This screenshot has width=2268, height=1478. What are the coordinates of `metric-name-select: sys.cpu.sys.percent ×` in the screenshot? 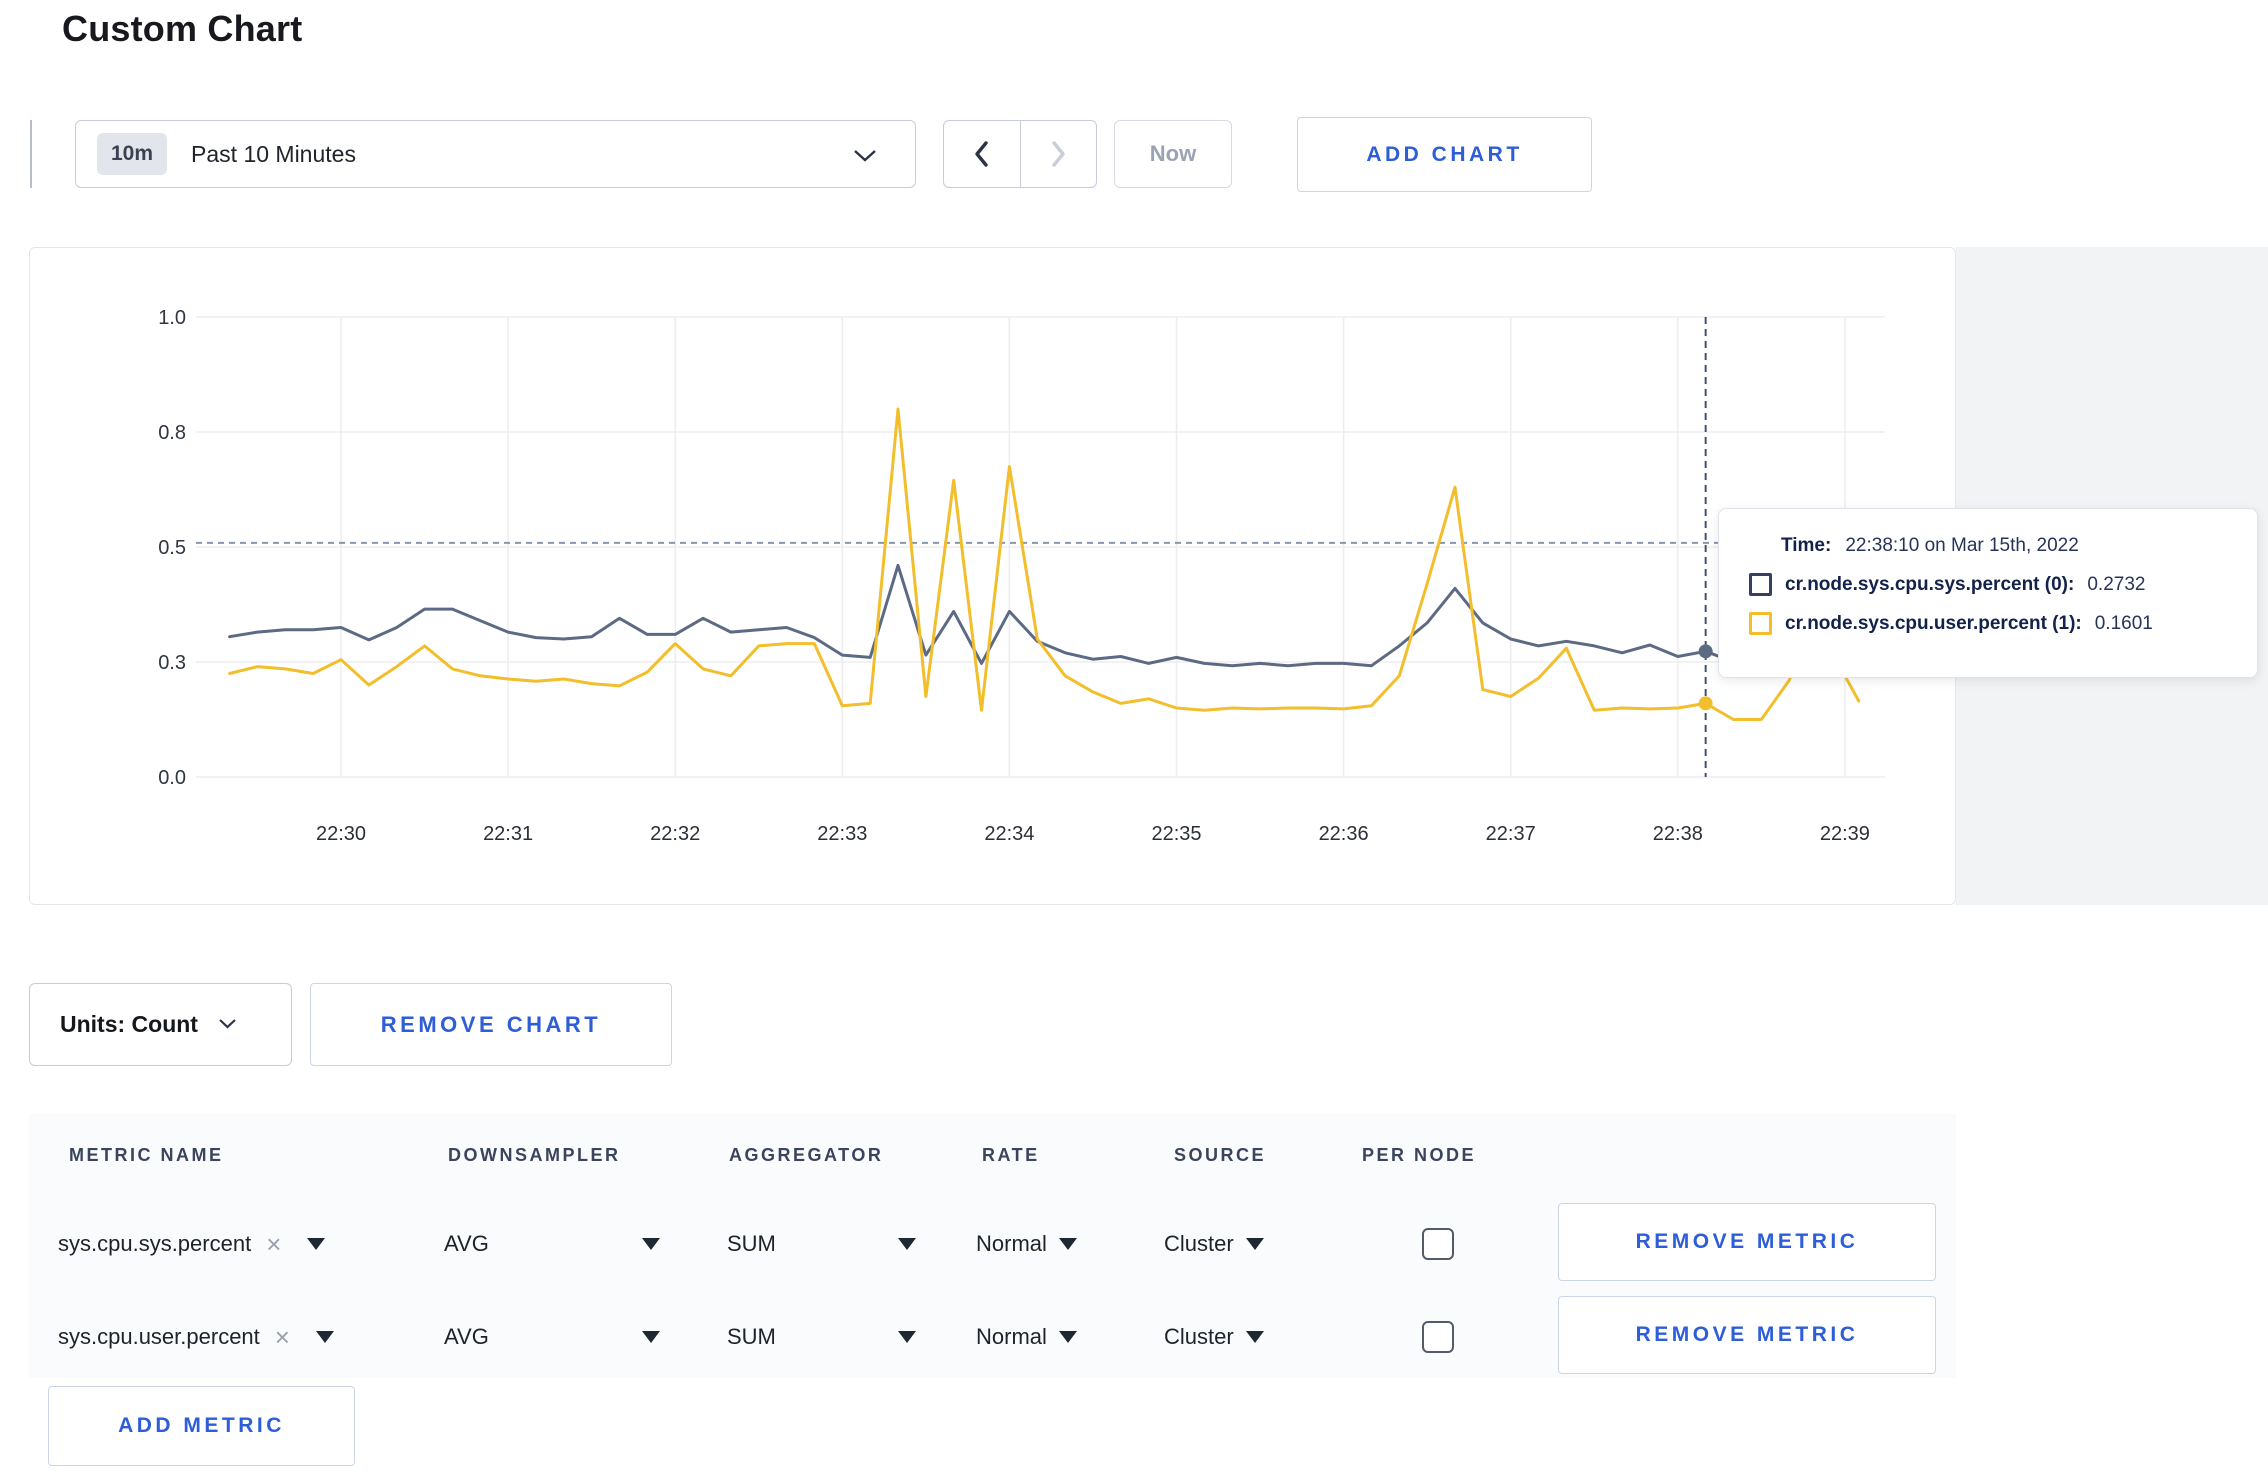 It's located at (192, 1243).